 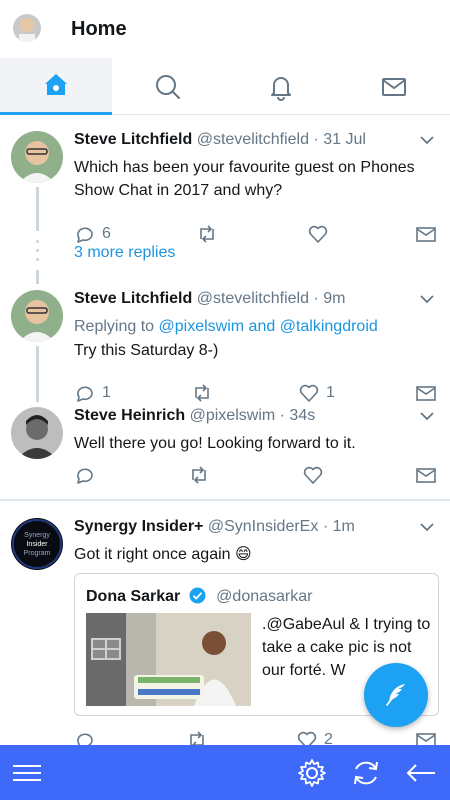 What do you see at coordinates (197, 595) in the screenshot?
I see `verified-badge-icon` at bounding box center [197, 595].